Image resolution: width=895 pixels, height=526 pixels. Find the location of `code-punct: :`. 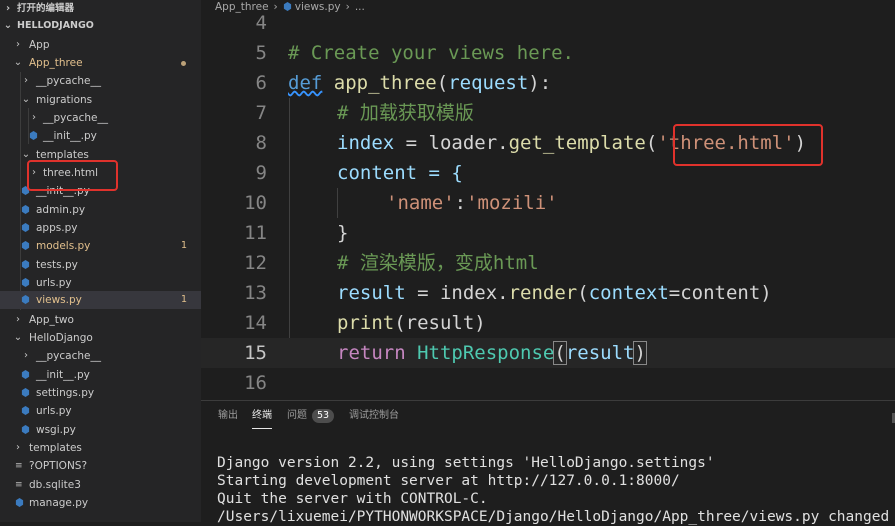

code-punct: : is located at coordinates (460, 203).